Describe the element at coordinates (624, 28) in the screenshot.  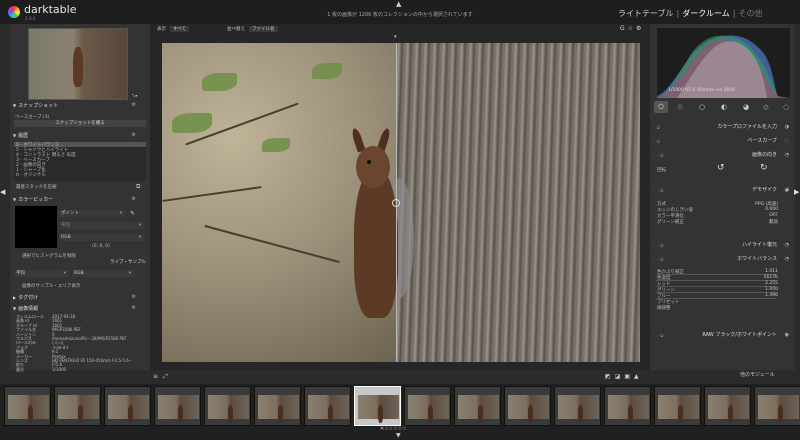
I see `grouping-icon: G` at that location.